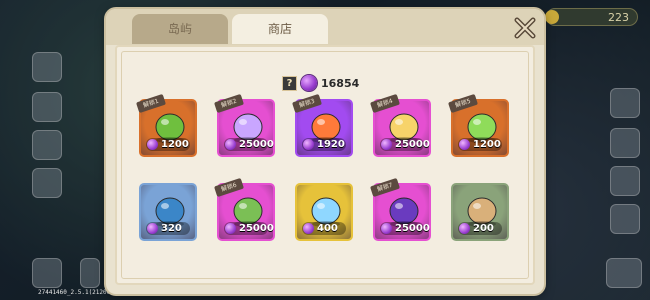 This screenshot has width=650, height=300. I want to click on tab-islands: 岛屿, so click(180, 29).